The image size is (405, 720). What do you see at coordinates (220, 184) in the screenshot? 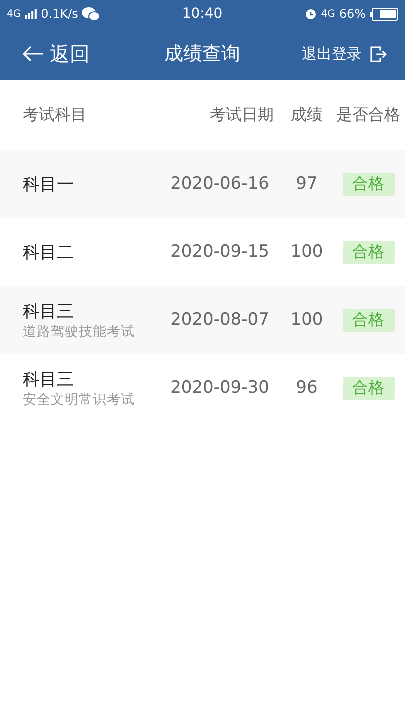
I see `exam-date: 2020-06-16` at bounding box center [220, 184].